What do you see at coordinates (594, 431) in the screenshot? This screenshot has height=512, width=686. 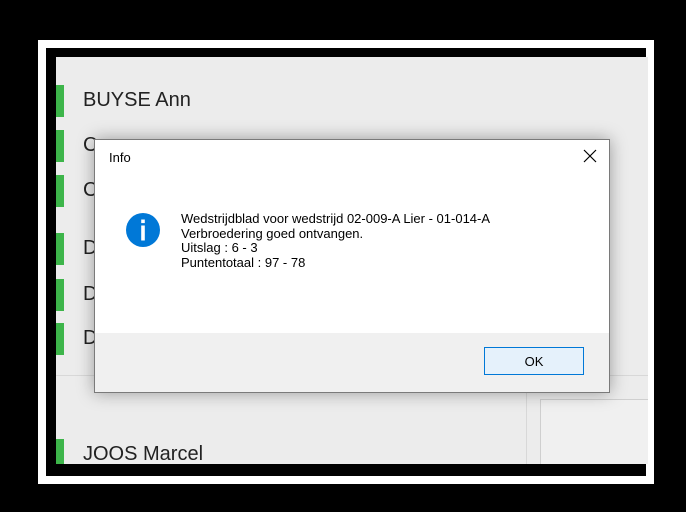 I see `side-panel` at bounding box center [594, 431].